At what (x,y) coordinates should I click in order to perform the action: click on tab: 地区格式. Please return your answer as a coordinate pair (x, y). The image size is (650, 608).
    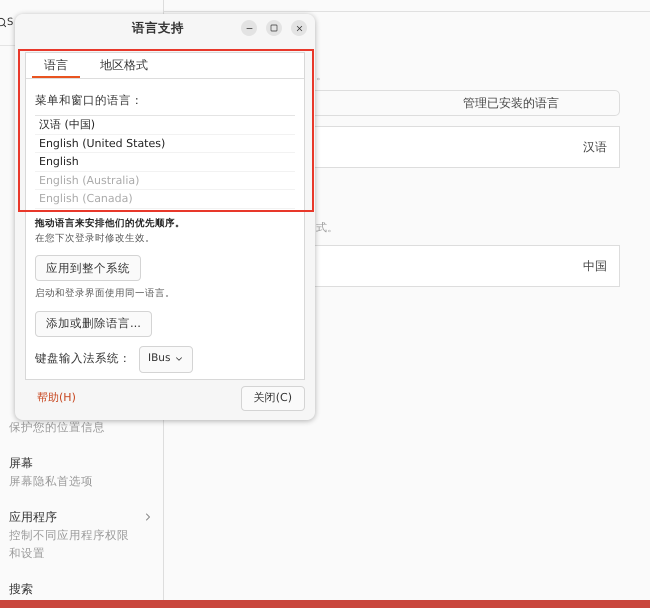
    Looking at the image, I should click on (124, 65).